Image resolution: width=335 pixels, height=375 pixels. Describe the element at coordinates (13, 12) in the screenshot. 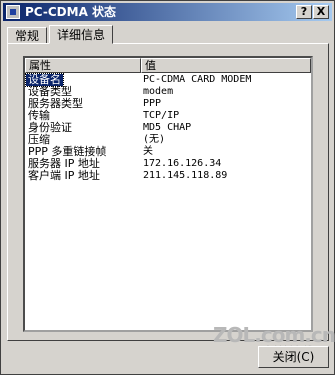

I see `connection-icon` at that location.